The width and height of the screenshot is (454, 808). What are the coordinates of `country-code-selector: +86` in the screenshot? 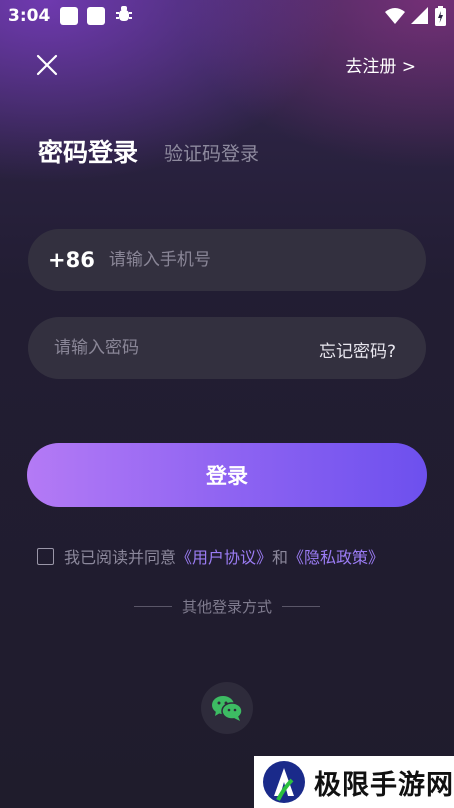 It's located at (71, 260).